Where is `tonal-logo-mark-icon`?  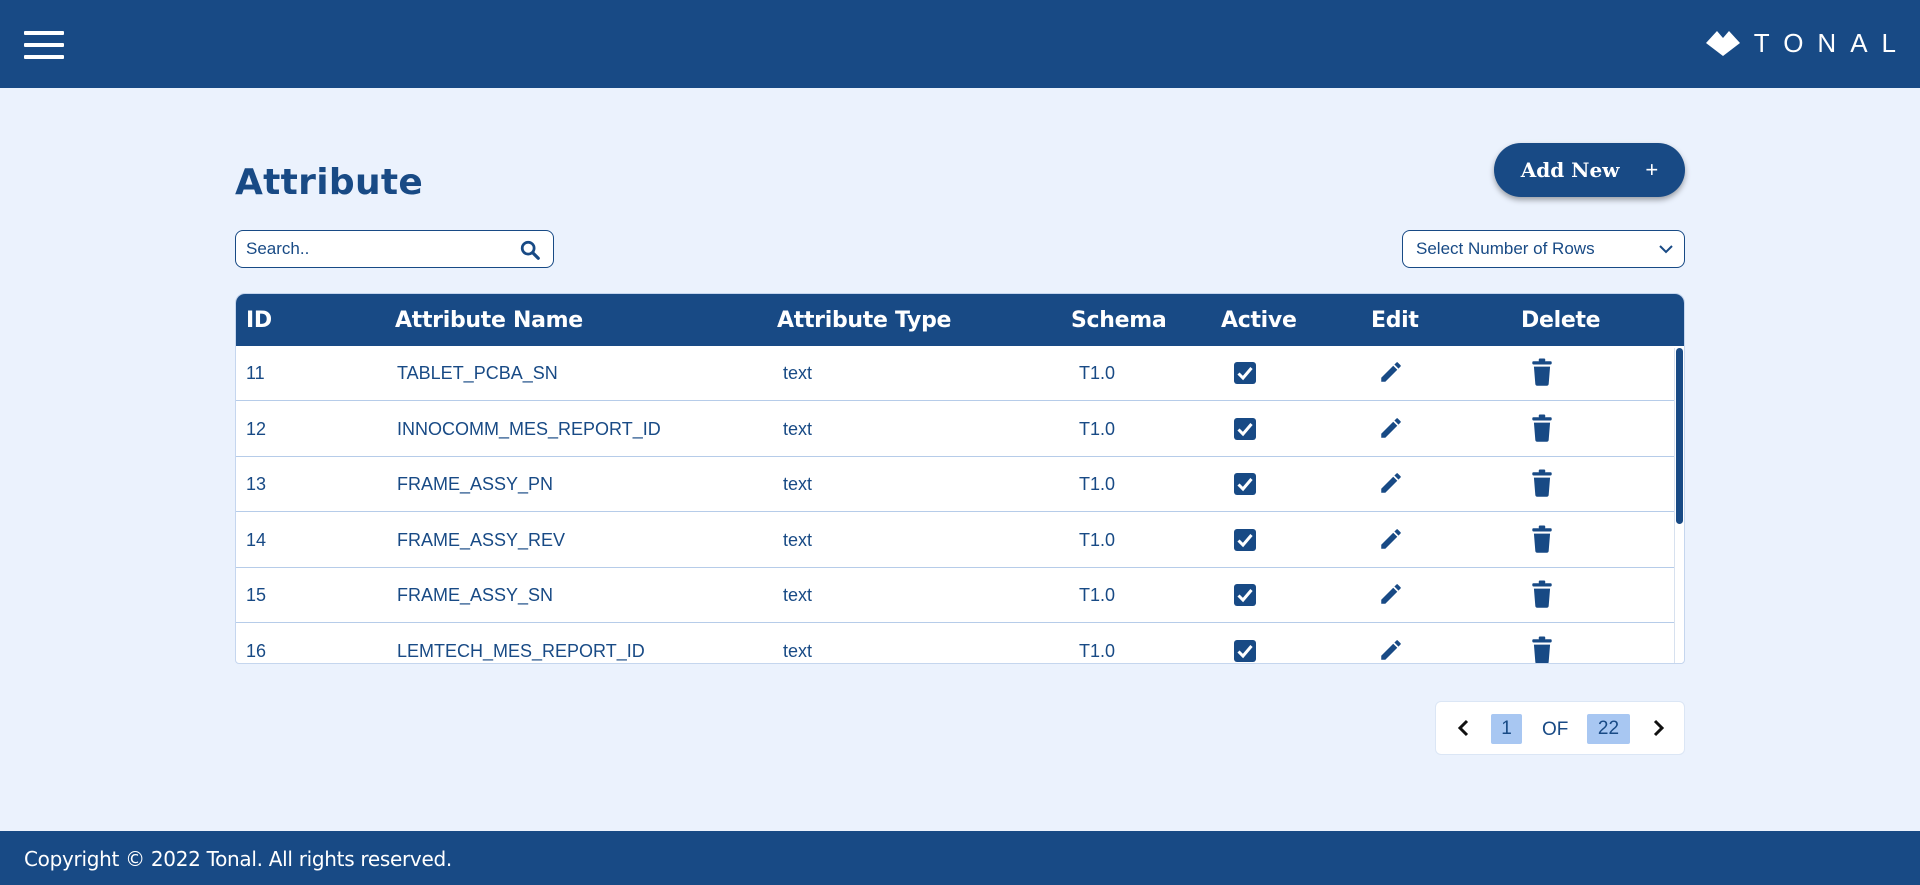
tonal-logo-mark-icon is located at coordinates (1722, 43).